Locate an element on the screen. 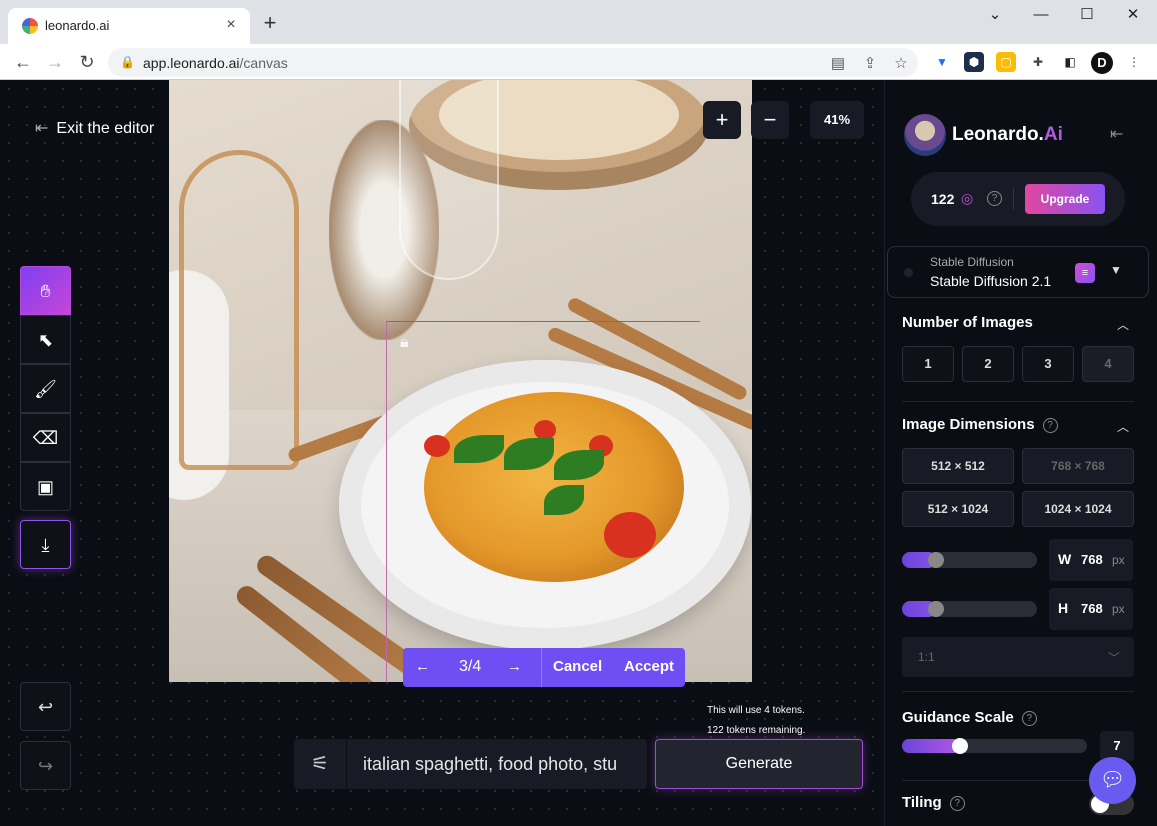  image-count-4-button: 4 is located at coordinates (1108, 364).